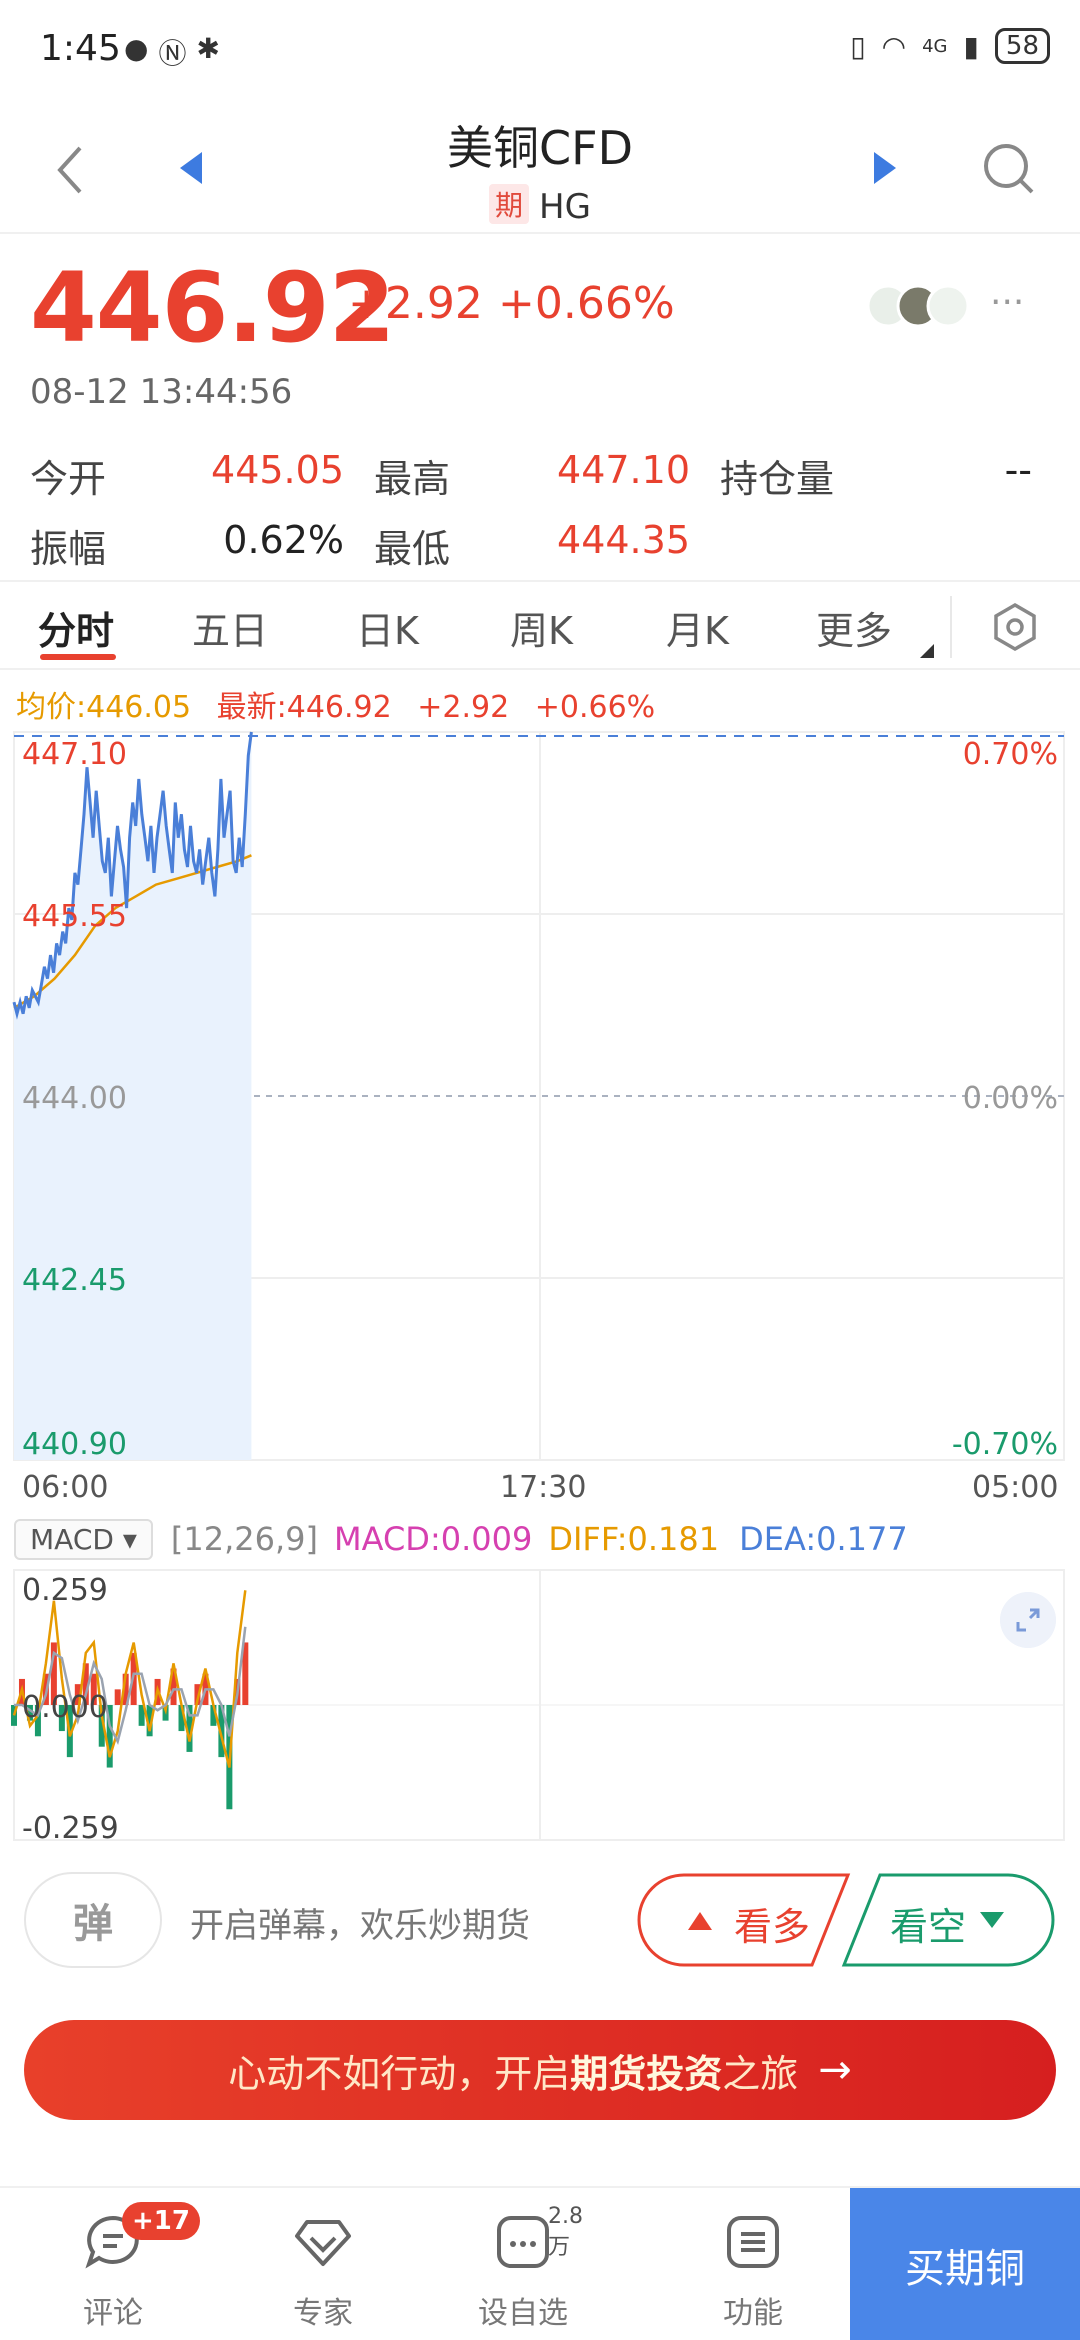  Describe the element at coordinates (971, 46) in the screenshot. I see `signal-icon: ▮` at that location.